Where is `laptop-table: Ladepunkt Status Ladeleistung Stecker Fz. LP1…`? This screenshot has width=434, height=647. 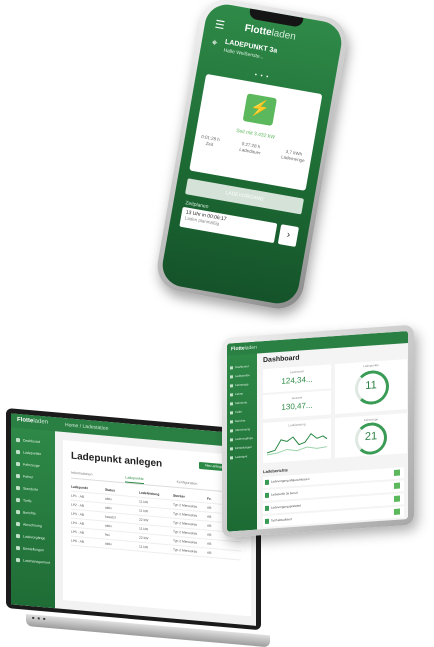 laptop-table: Ladepunkt Status Ladeleistung Stecker Fz. LP1… is located at coordinates (156, 521).